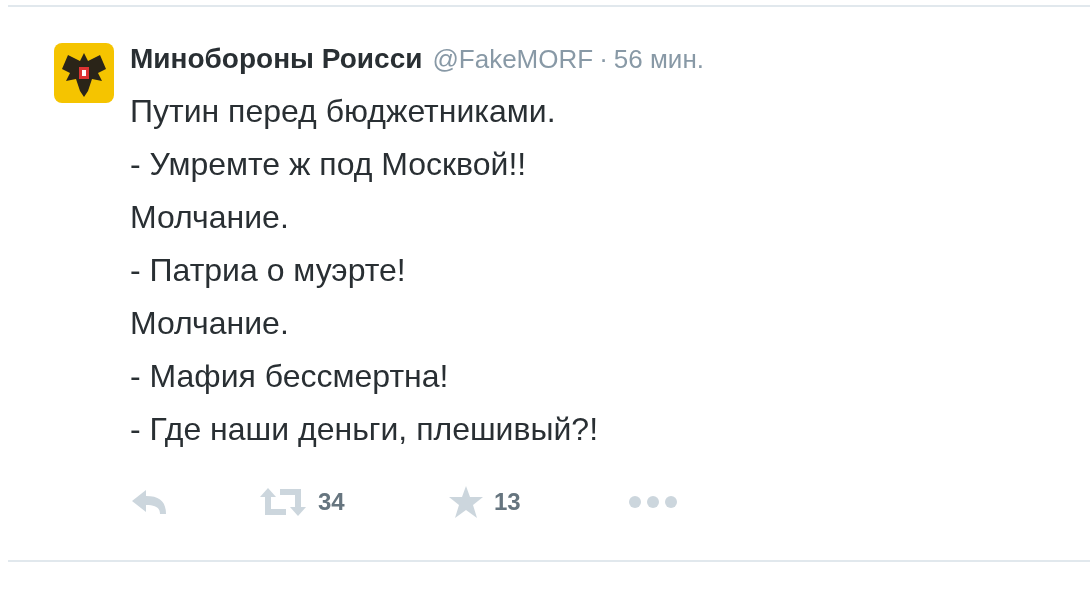 This screenshot has width=1090, height=608. Describe the element at coordinates (268, 270) in the screenshot. I see `tweet-text-line: - Патриа о муэрте!` at that location.